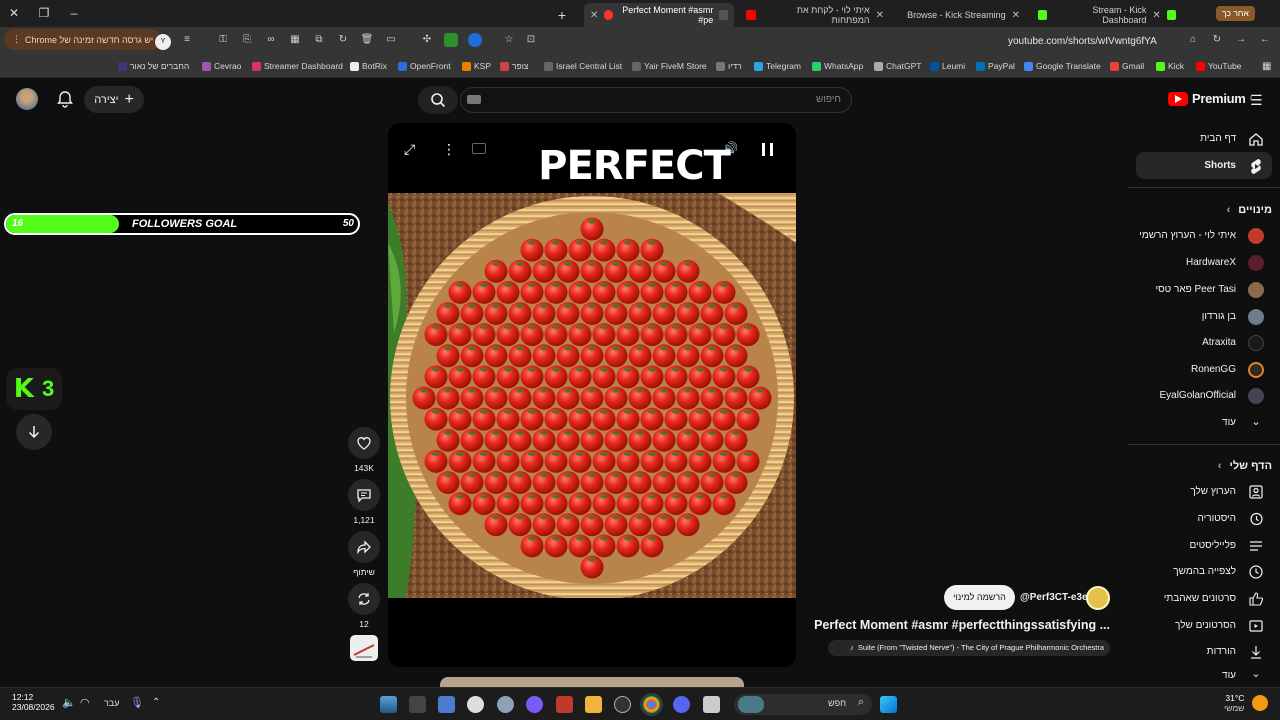 The image size is (1280, 720). What do you see at coordinates (295, 40) in the screenshot?
I see `grid-icon: ▦` at bounding box center [295, 40].